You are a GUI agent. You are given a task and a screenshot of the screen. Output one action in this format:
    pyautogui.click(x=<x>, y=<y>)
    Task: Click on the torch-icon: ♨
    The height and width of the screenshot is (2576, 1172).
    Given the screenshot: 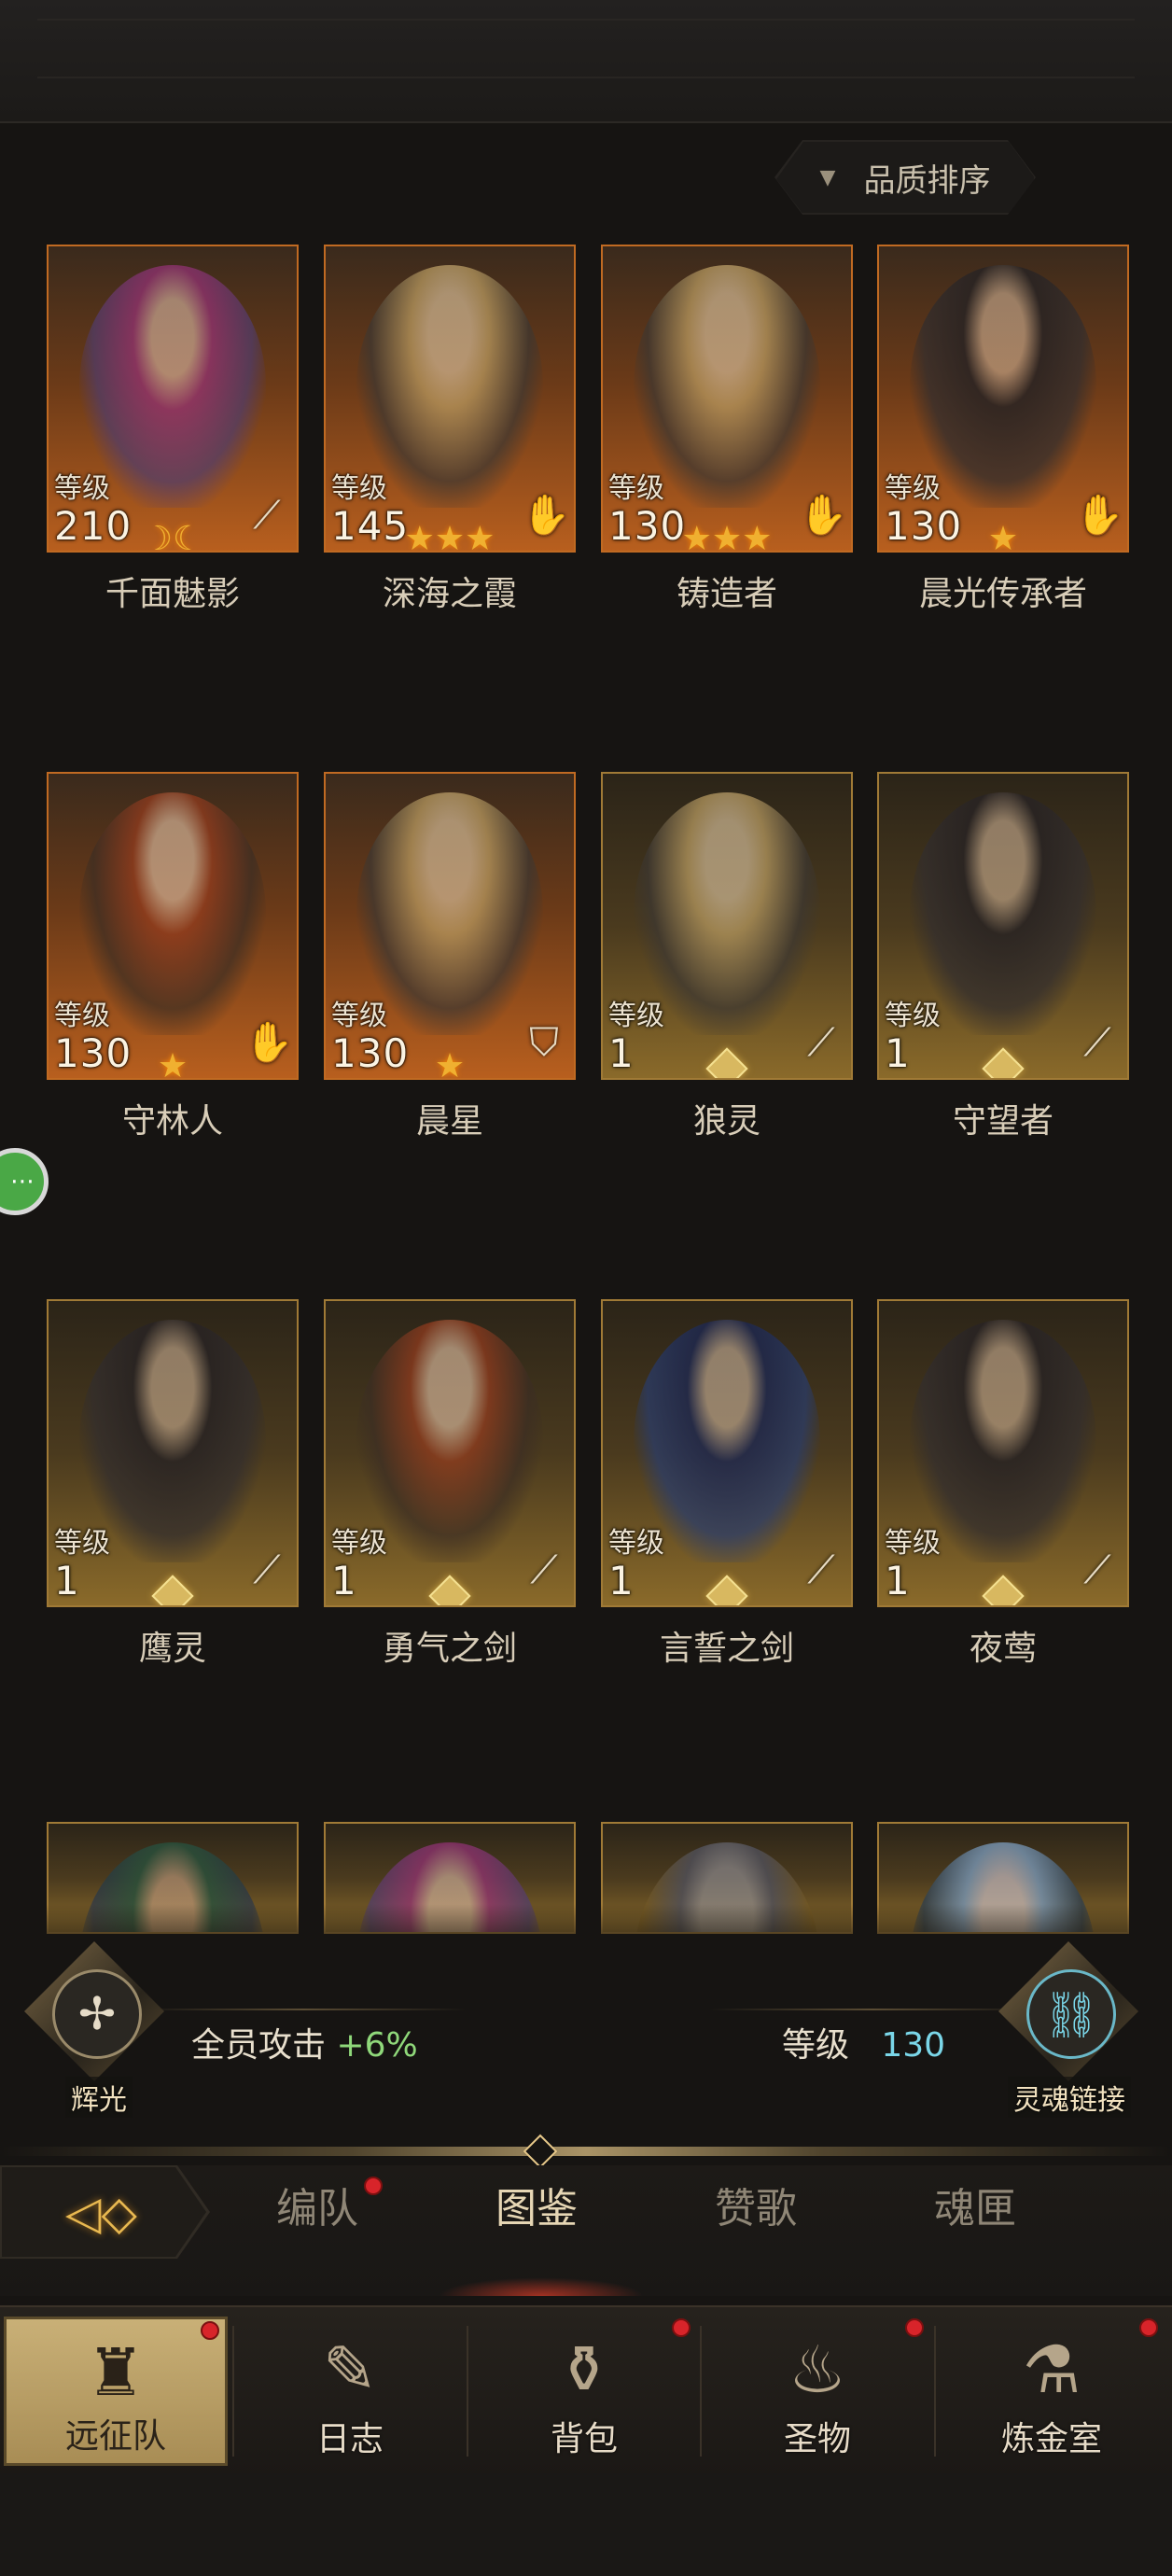 What is the action you would take?
    pyautogui.click(x=817, y=2369)
    